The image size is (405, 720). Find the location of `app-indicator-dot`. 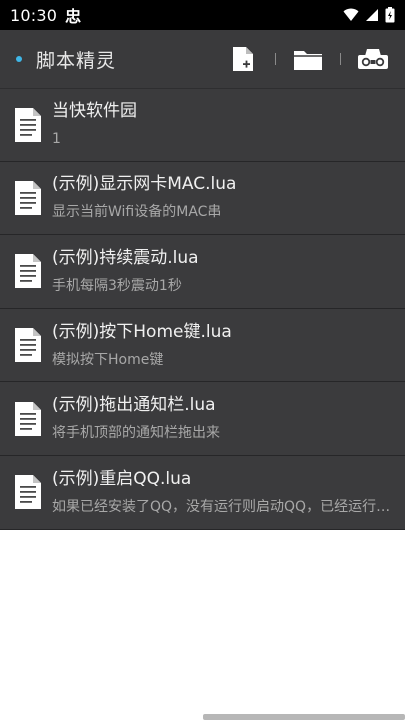

app-indicator-dot is located at coordinates (19, 59).